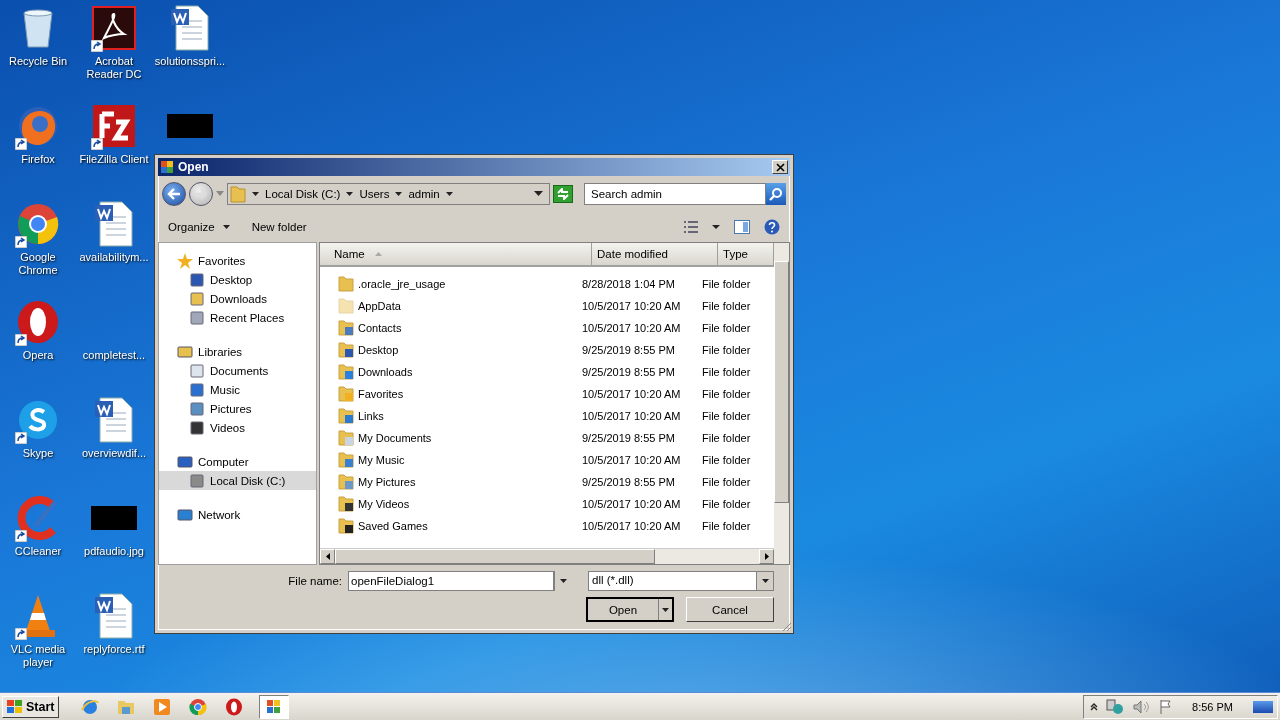 This screenshot has height=720, width=1280. I want to click on back-button, so click(174, 194).